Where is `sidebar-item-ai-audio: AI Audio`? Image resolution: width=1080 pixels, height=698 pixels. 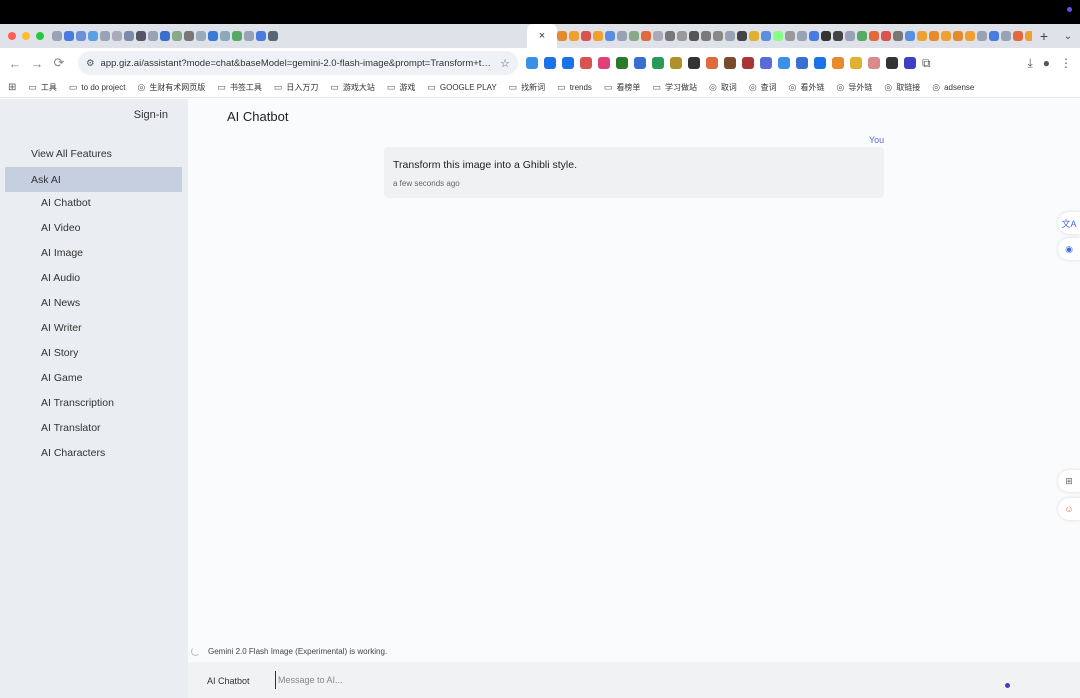 sidebar-item-ai-audio: AI Audio is located at coordinates (60, 278).